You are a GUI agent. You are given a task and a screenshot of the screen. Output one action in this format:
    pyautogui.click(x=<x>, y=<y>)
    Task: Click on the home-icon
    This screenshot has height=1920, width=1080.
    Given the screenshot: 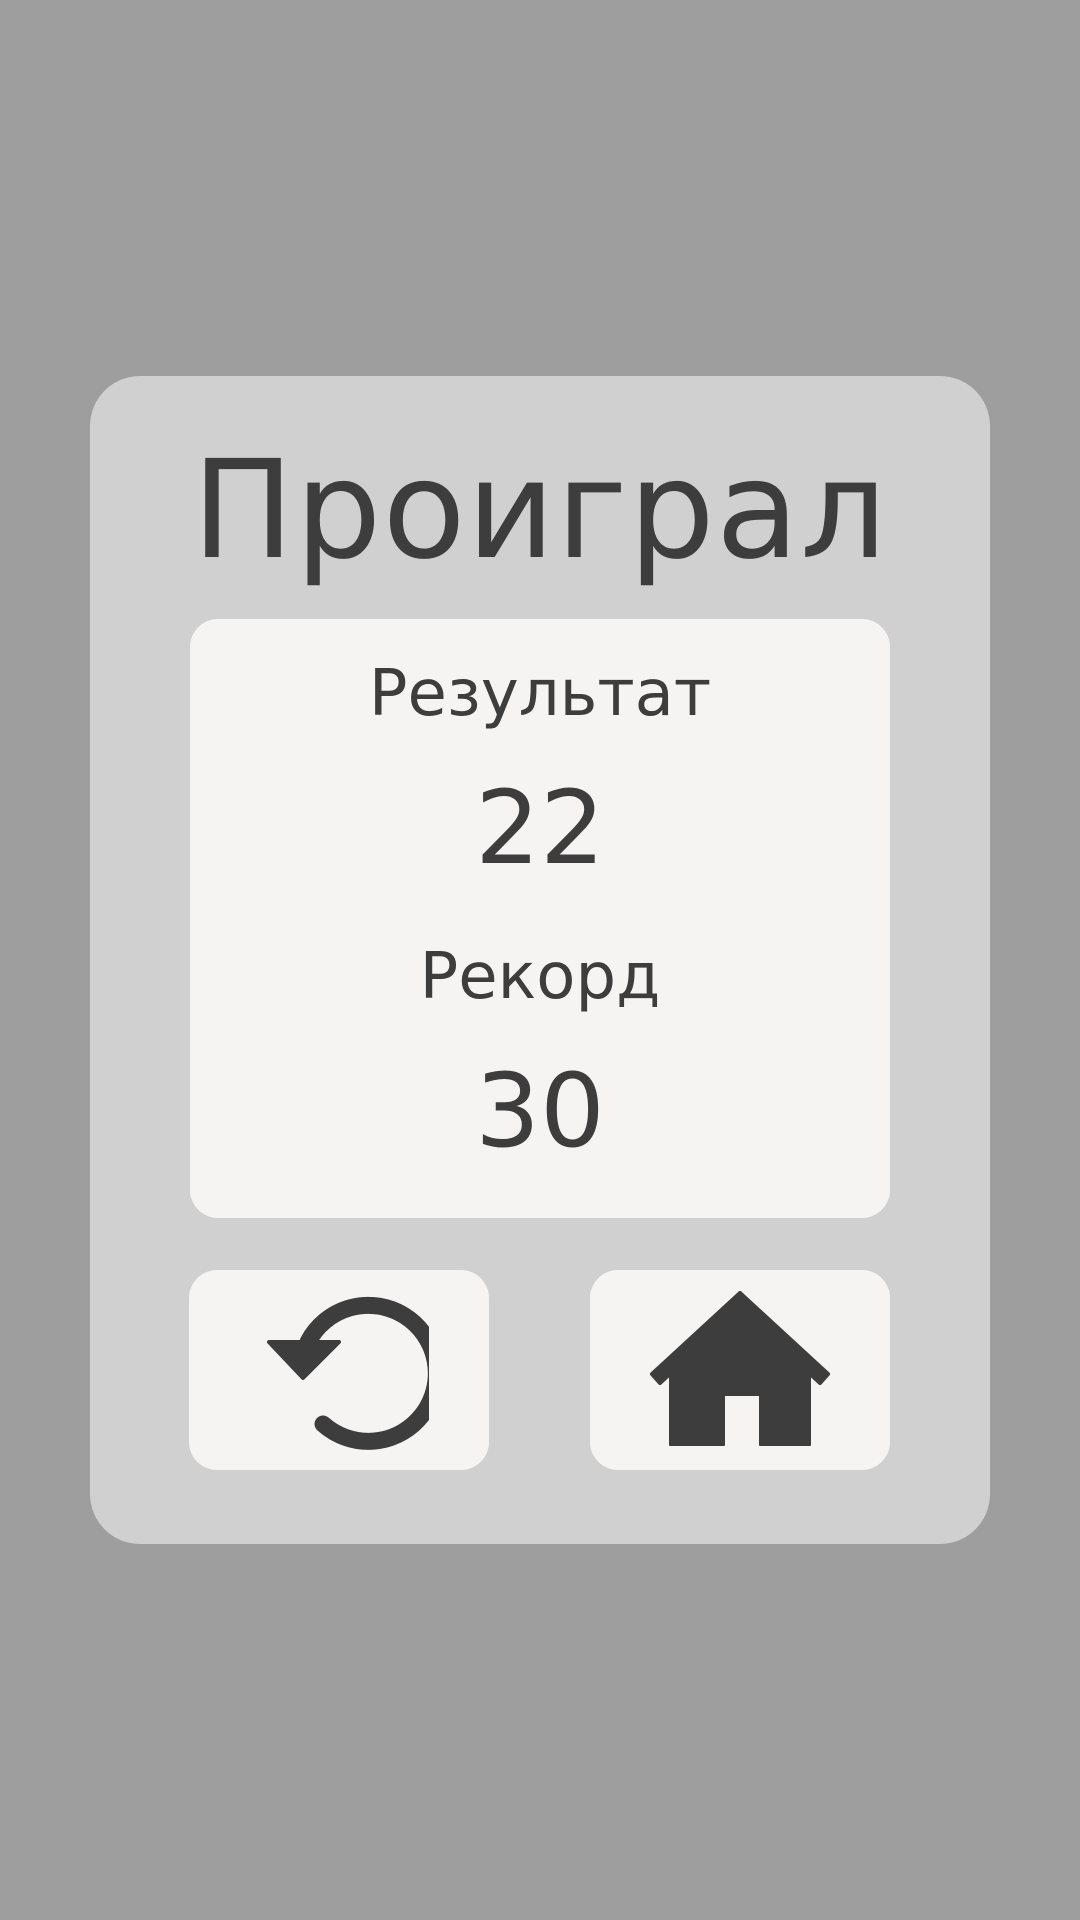 What is the action you would take?
    pyautogui.click(x=740, y=1368)
    